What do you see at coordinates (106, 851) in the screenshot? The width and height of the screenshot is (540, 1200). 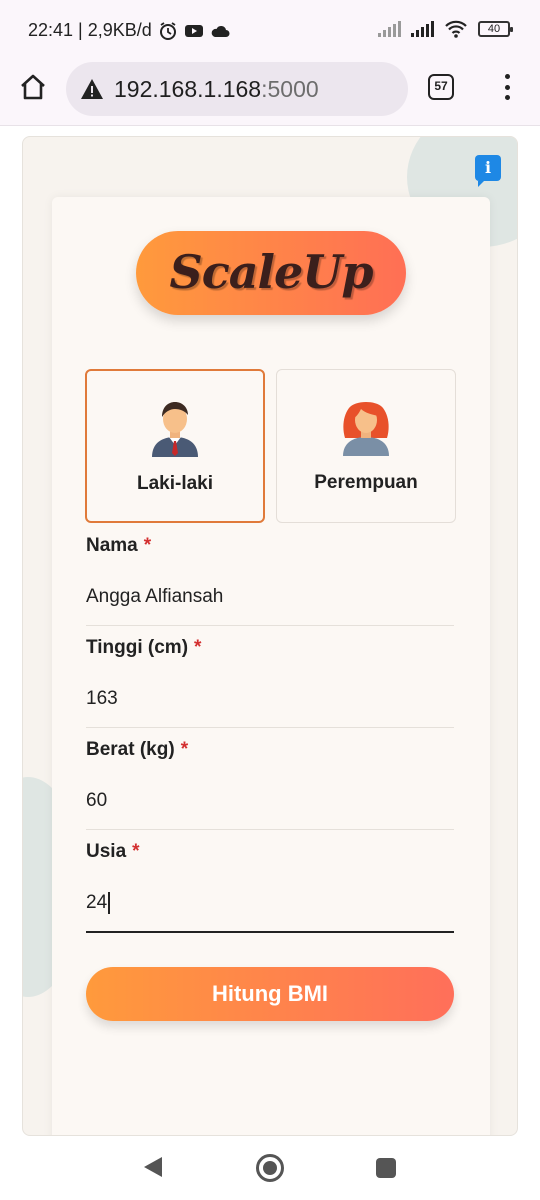 I see `age-label: Usia` at bounding box center [106, 851].